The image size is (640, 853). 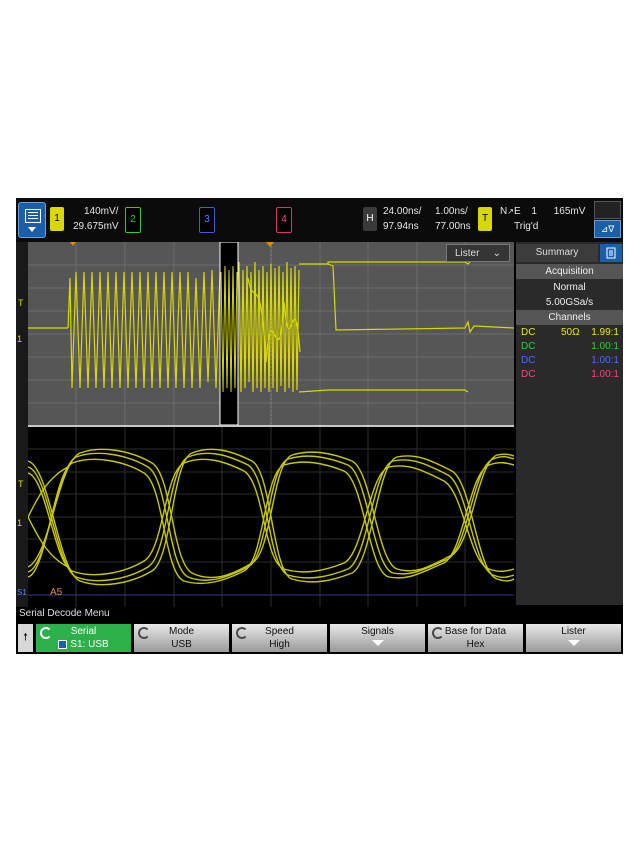 What do you see at coordinates (22, 592) in the screenshot?
I see `serial-1-marker: S1` at bounding box center [22, 592].